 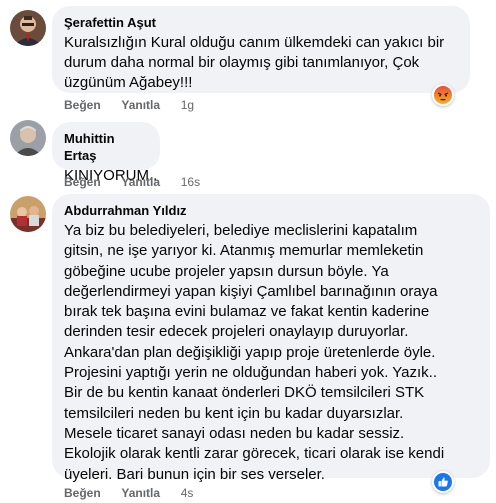 I want to click on angry-icon, so click(x=443, y=95).